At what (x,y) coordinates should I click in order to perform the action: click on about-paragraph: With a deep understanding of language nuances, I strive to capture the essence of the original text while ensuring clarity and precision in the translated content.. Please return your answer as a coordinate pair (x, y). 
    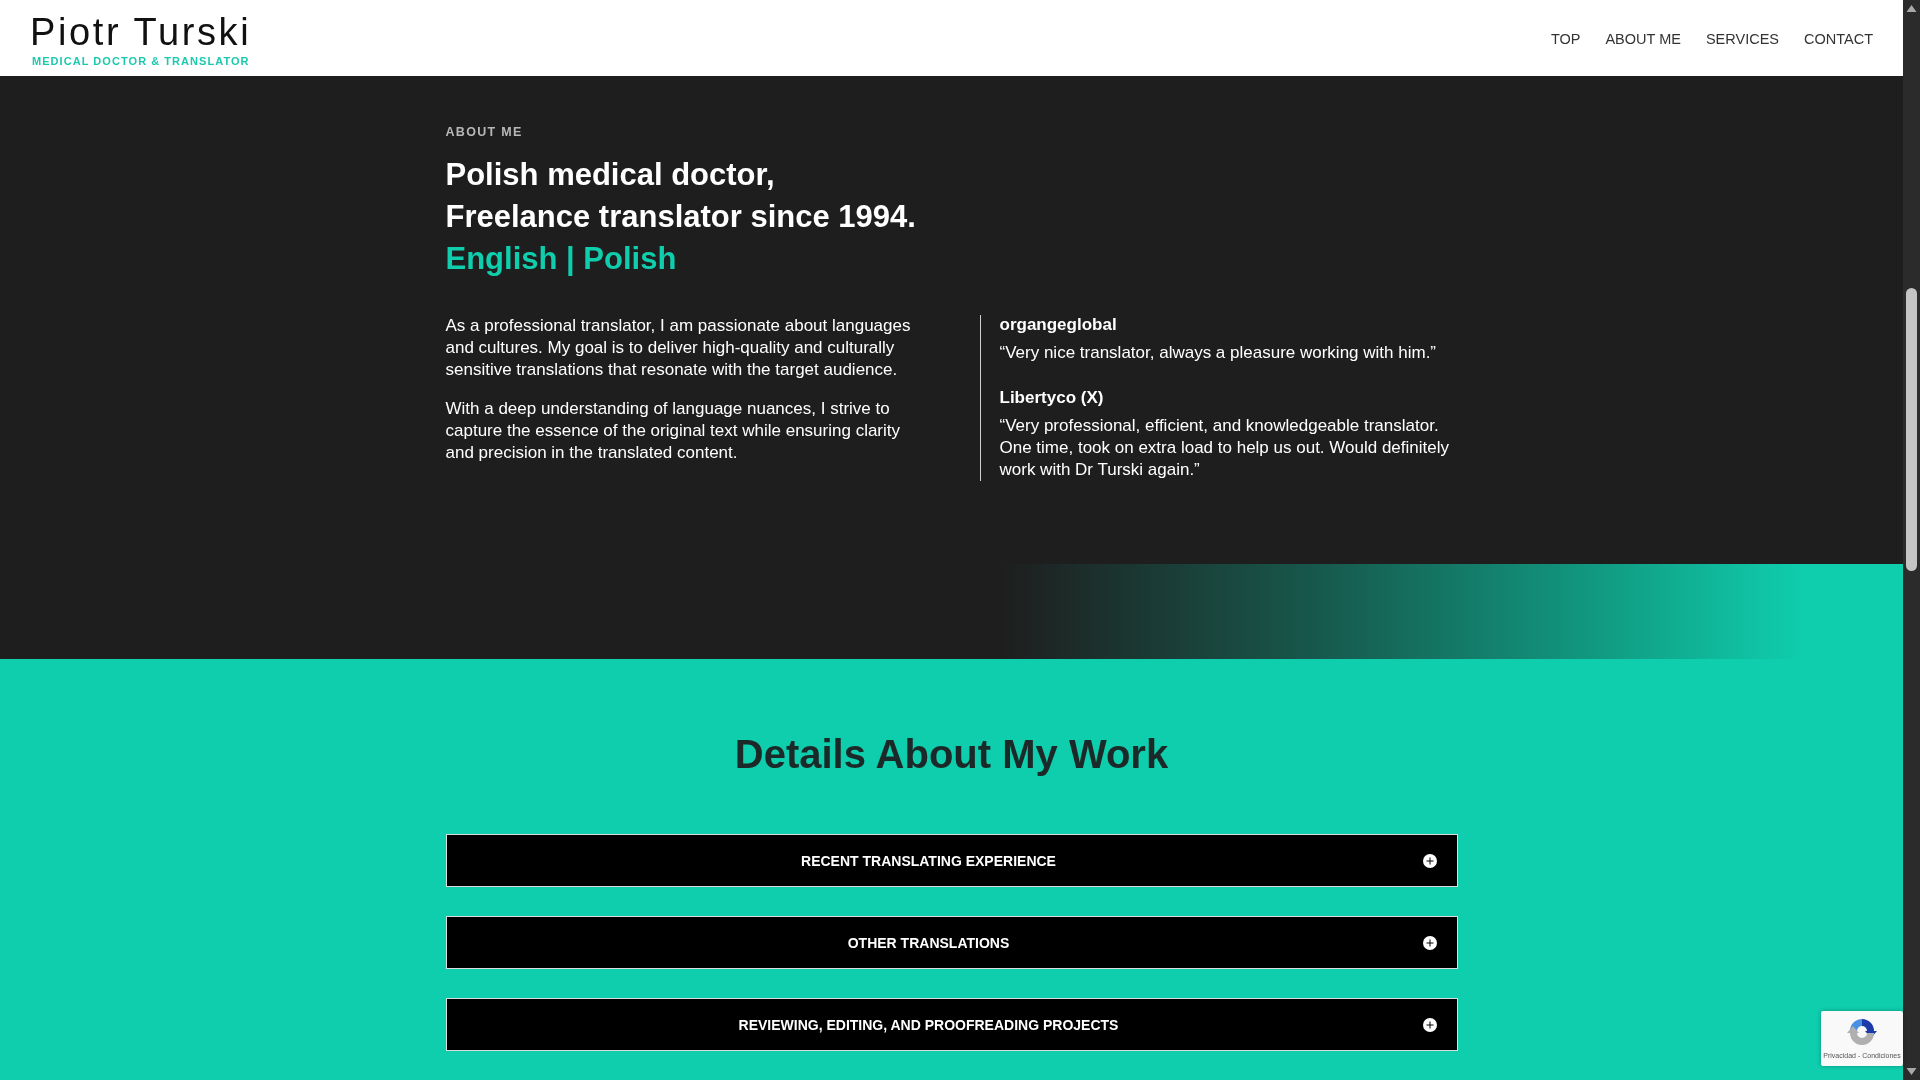
    Looking at the image, I should click on (673, 431).